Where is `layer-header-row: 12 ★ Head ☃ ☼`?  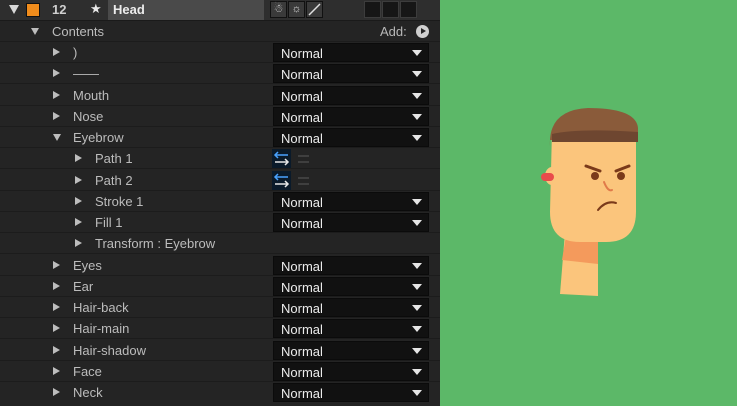 layer-header-row: 12 ★ Head ☃ ☼ is located at coordinates (220, 10).